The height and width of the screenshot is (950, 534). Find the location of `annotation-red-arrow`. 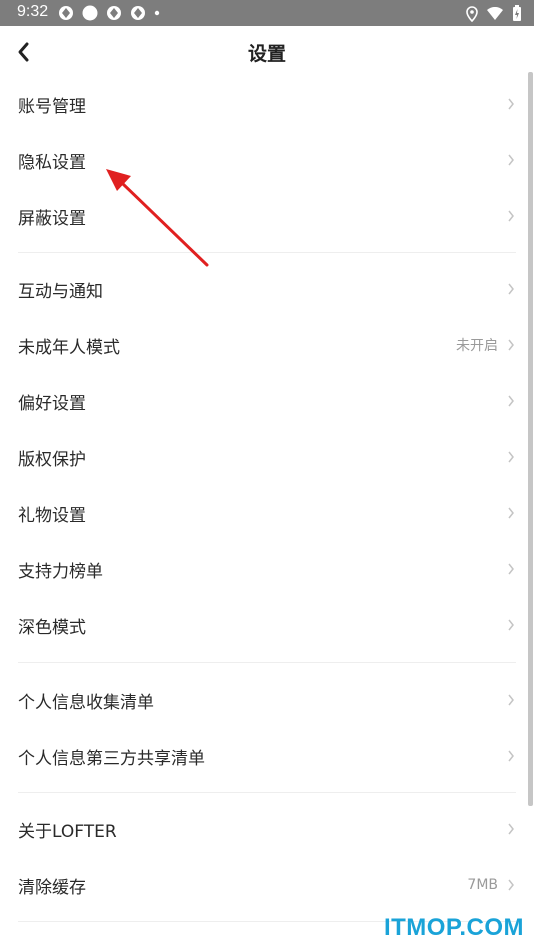

annotation-red-arrow is located at coordinates (157, 218).